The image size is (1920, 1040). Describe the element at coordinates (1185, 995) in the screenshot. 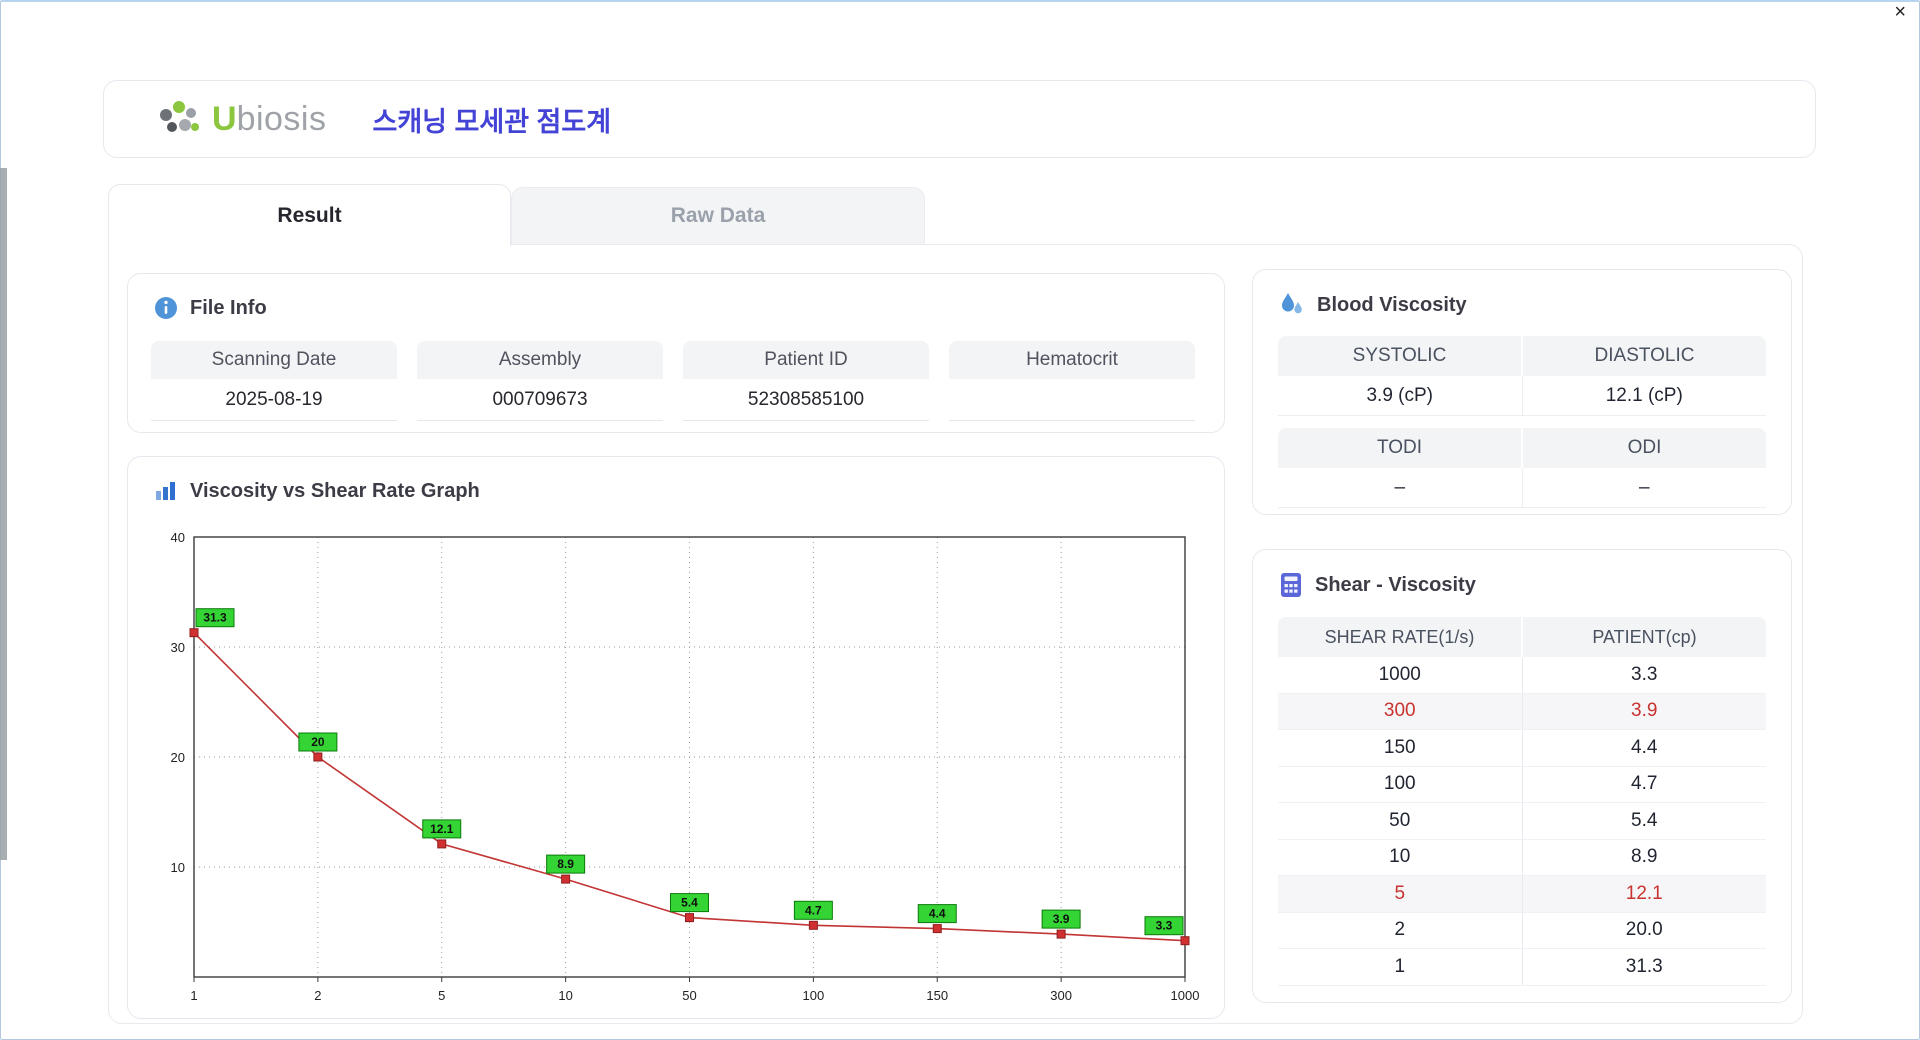

I see `x-tick-label: 1000` at that location.